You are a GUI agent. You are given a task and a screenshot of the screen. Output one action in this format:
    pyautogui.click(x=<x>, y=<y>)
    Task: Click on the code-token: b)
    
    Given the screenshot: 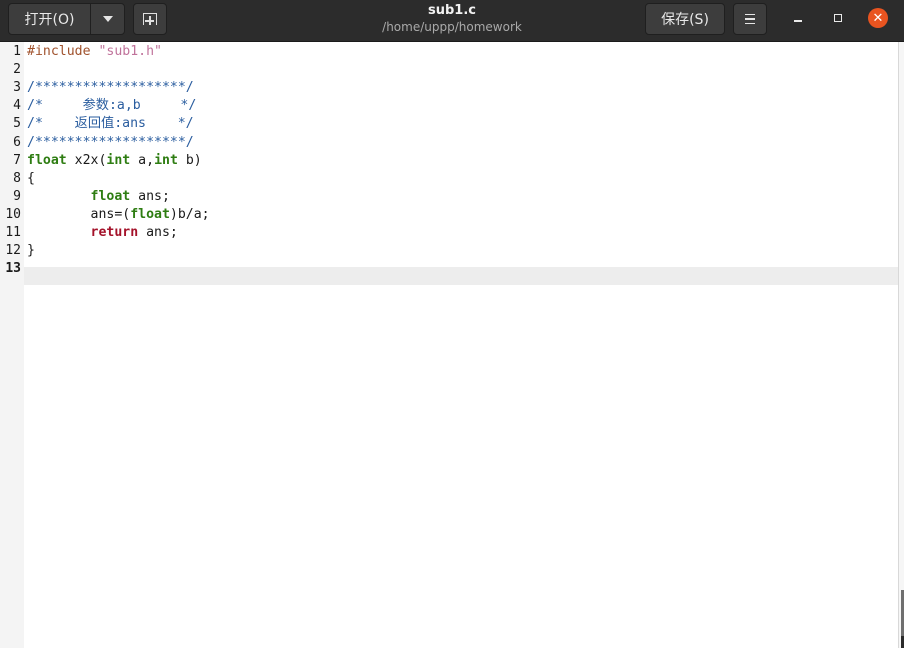 What is the action you would take?
    pyautogui.click(x=189, y=160)
    